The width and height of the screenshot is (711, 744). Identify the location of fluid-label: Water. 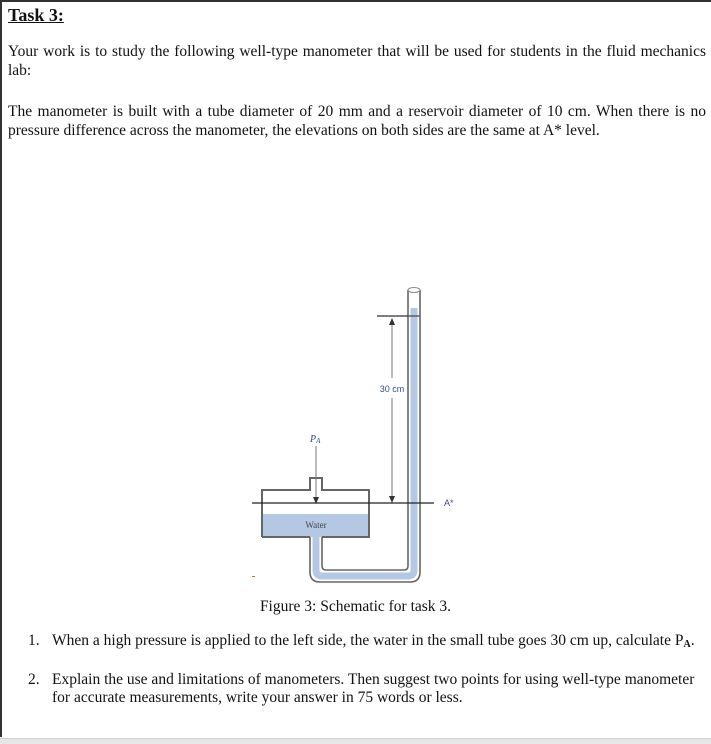
(315, 525).